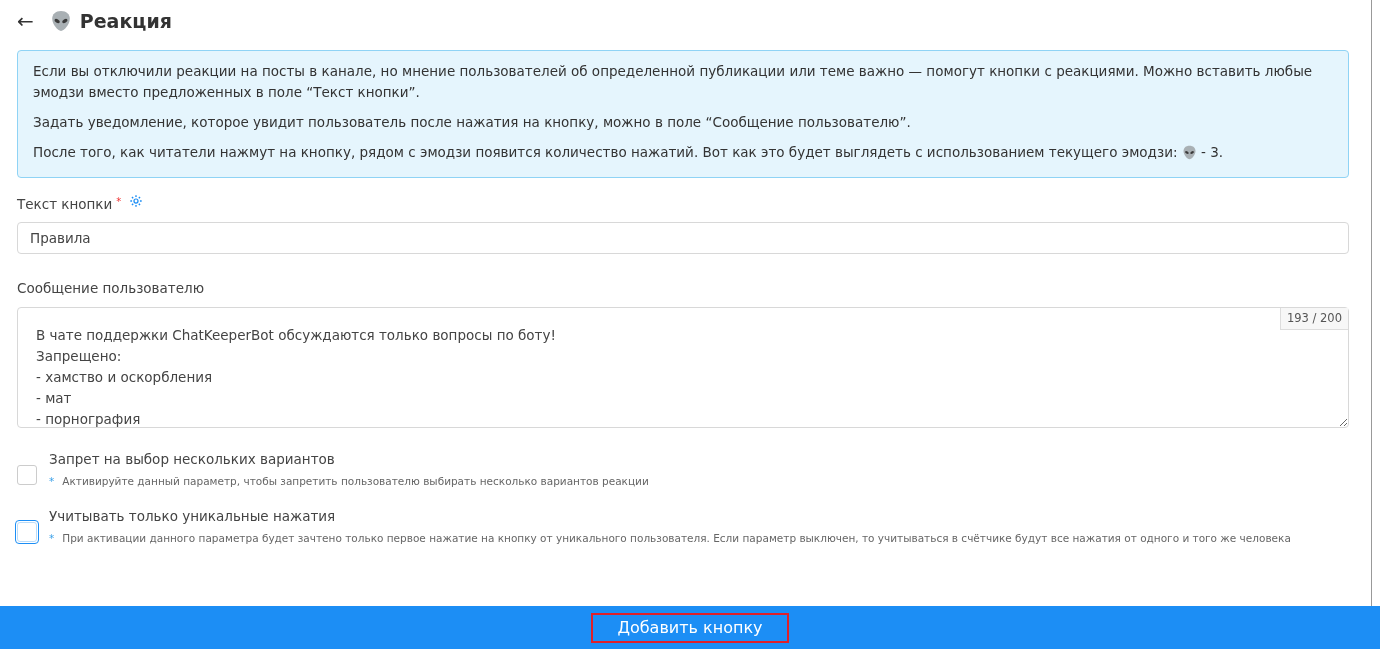  Describe the element at coordinates (136, 201) in the screenshot. I see `settings-icon` at that location.